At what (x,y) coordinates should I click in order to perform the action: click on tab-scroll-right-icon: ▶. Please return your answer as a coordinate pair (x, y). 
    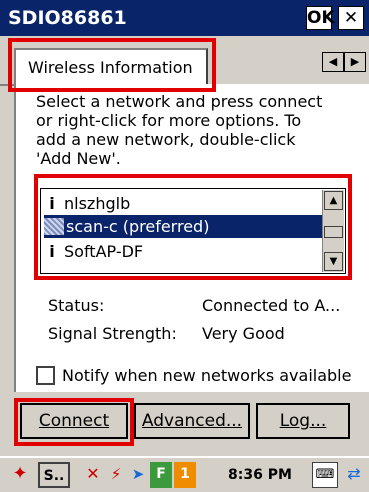
    Looking at the image, I should click on (355, 62).